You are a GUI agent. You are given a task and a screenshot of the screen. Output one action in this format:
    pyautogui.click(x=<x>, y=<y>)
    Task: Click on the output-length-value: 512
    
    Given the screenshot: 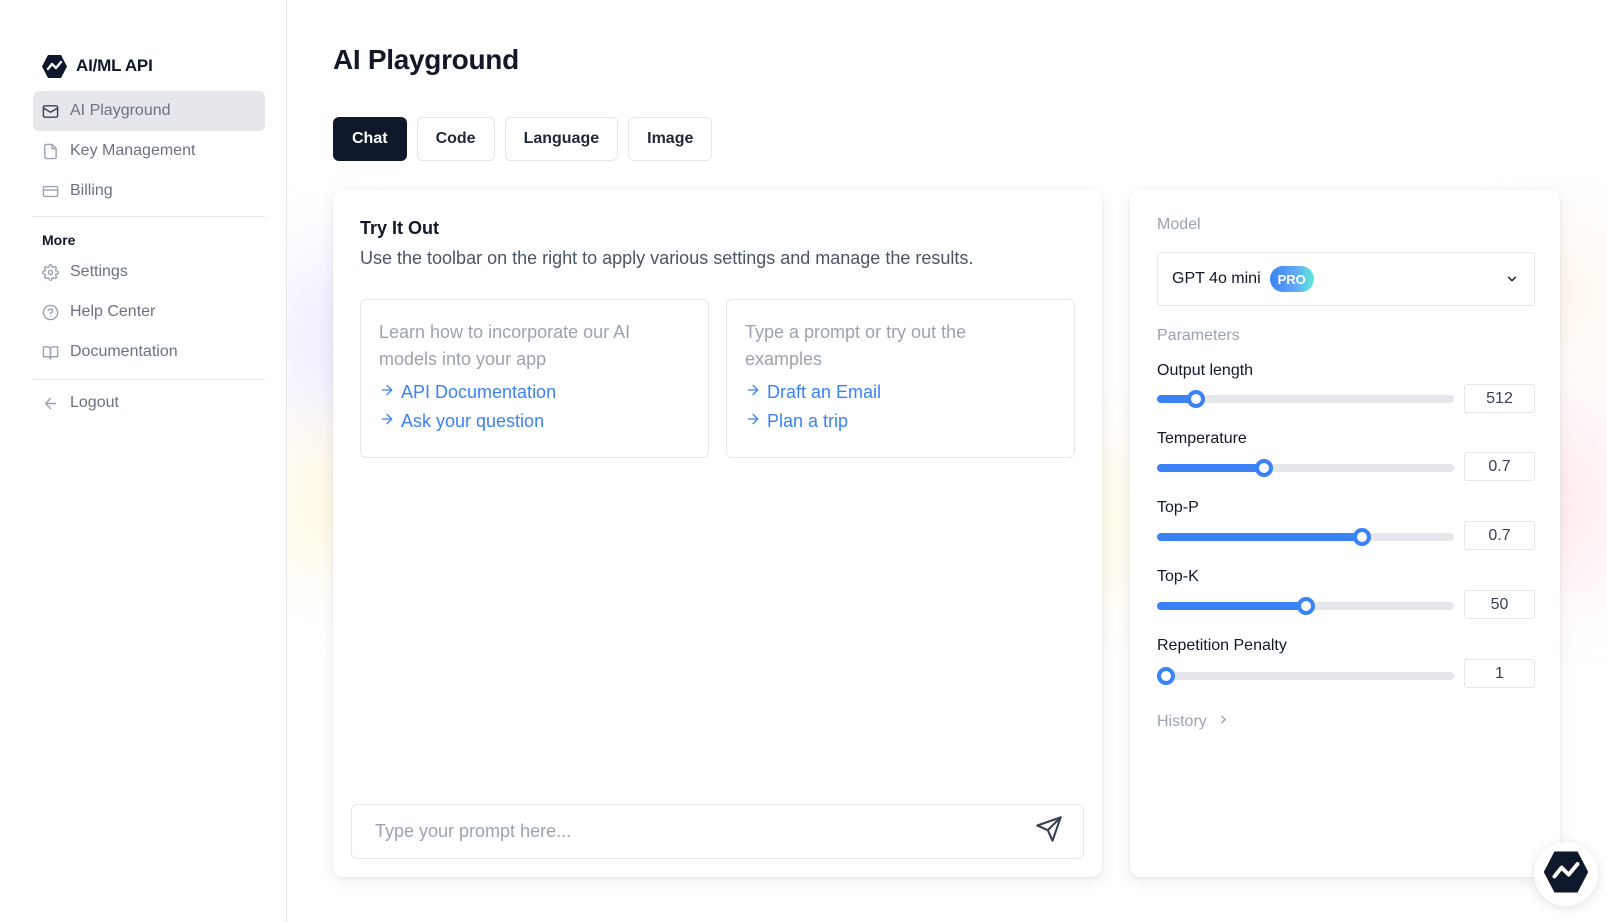 What is the action you would take?
    pyautogui.click(x=1499, y=398)
    